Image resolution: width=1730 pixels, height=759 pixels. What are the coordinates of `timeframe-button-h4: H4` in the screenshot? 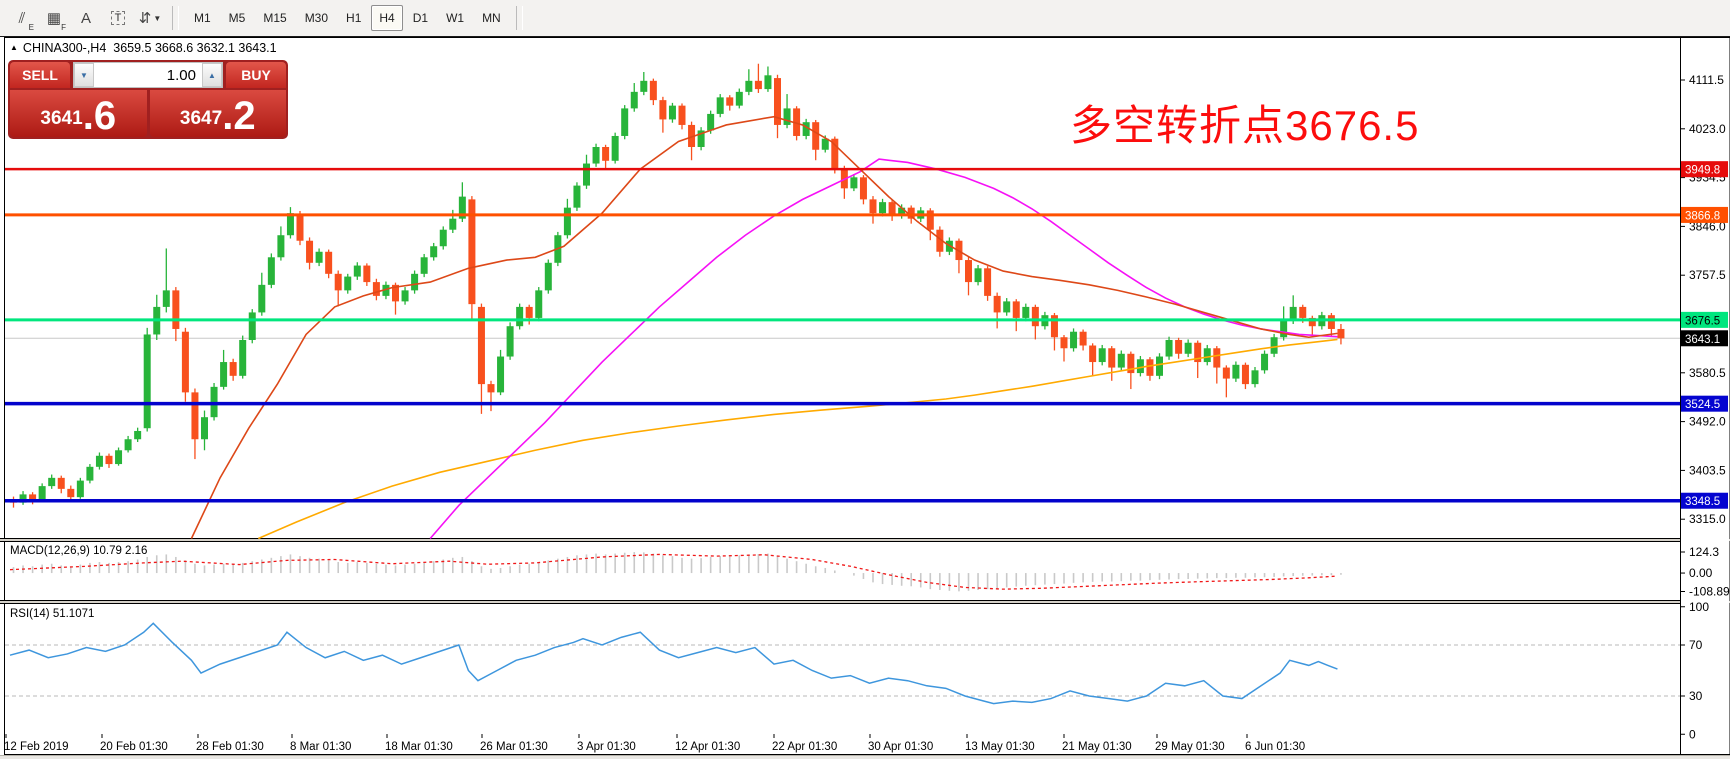 It's located at (387, 18).